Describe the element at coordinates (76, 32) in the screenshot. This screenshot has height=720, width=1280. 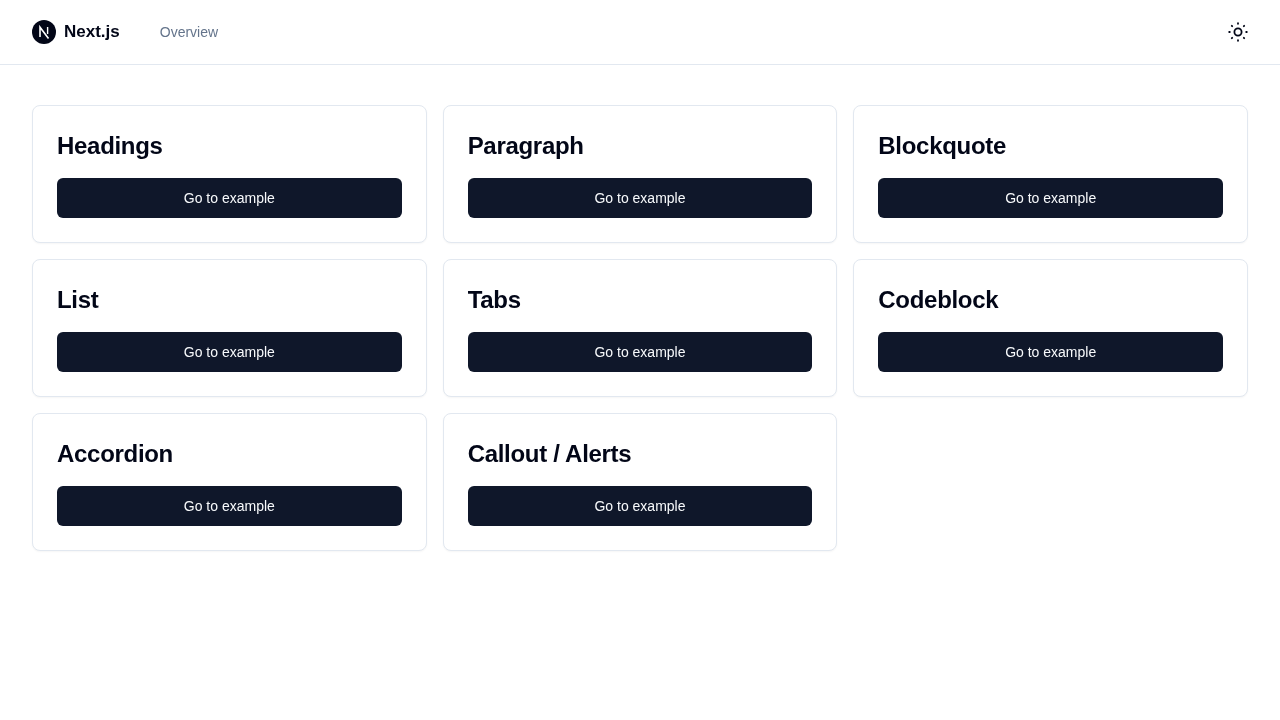
I see `brand-link: Next.js` at that location.